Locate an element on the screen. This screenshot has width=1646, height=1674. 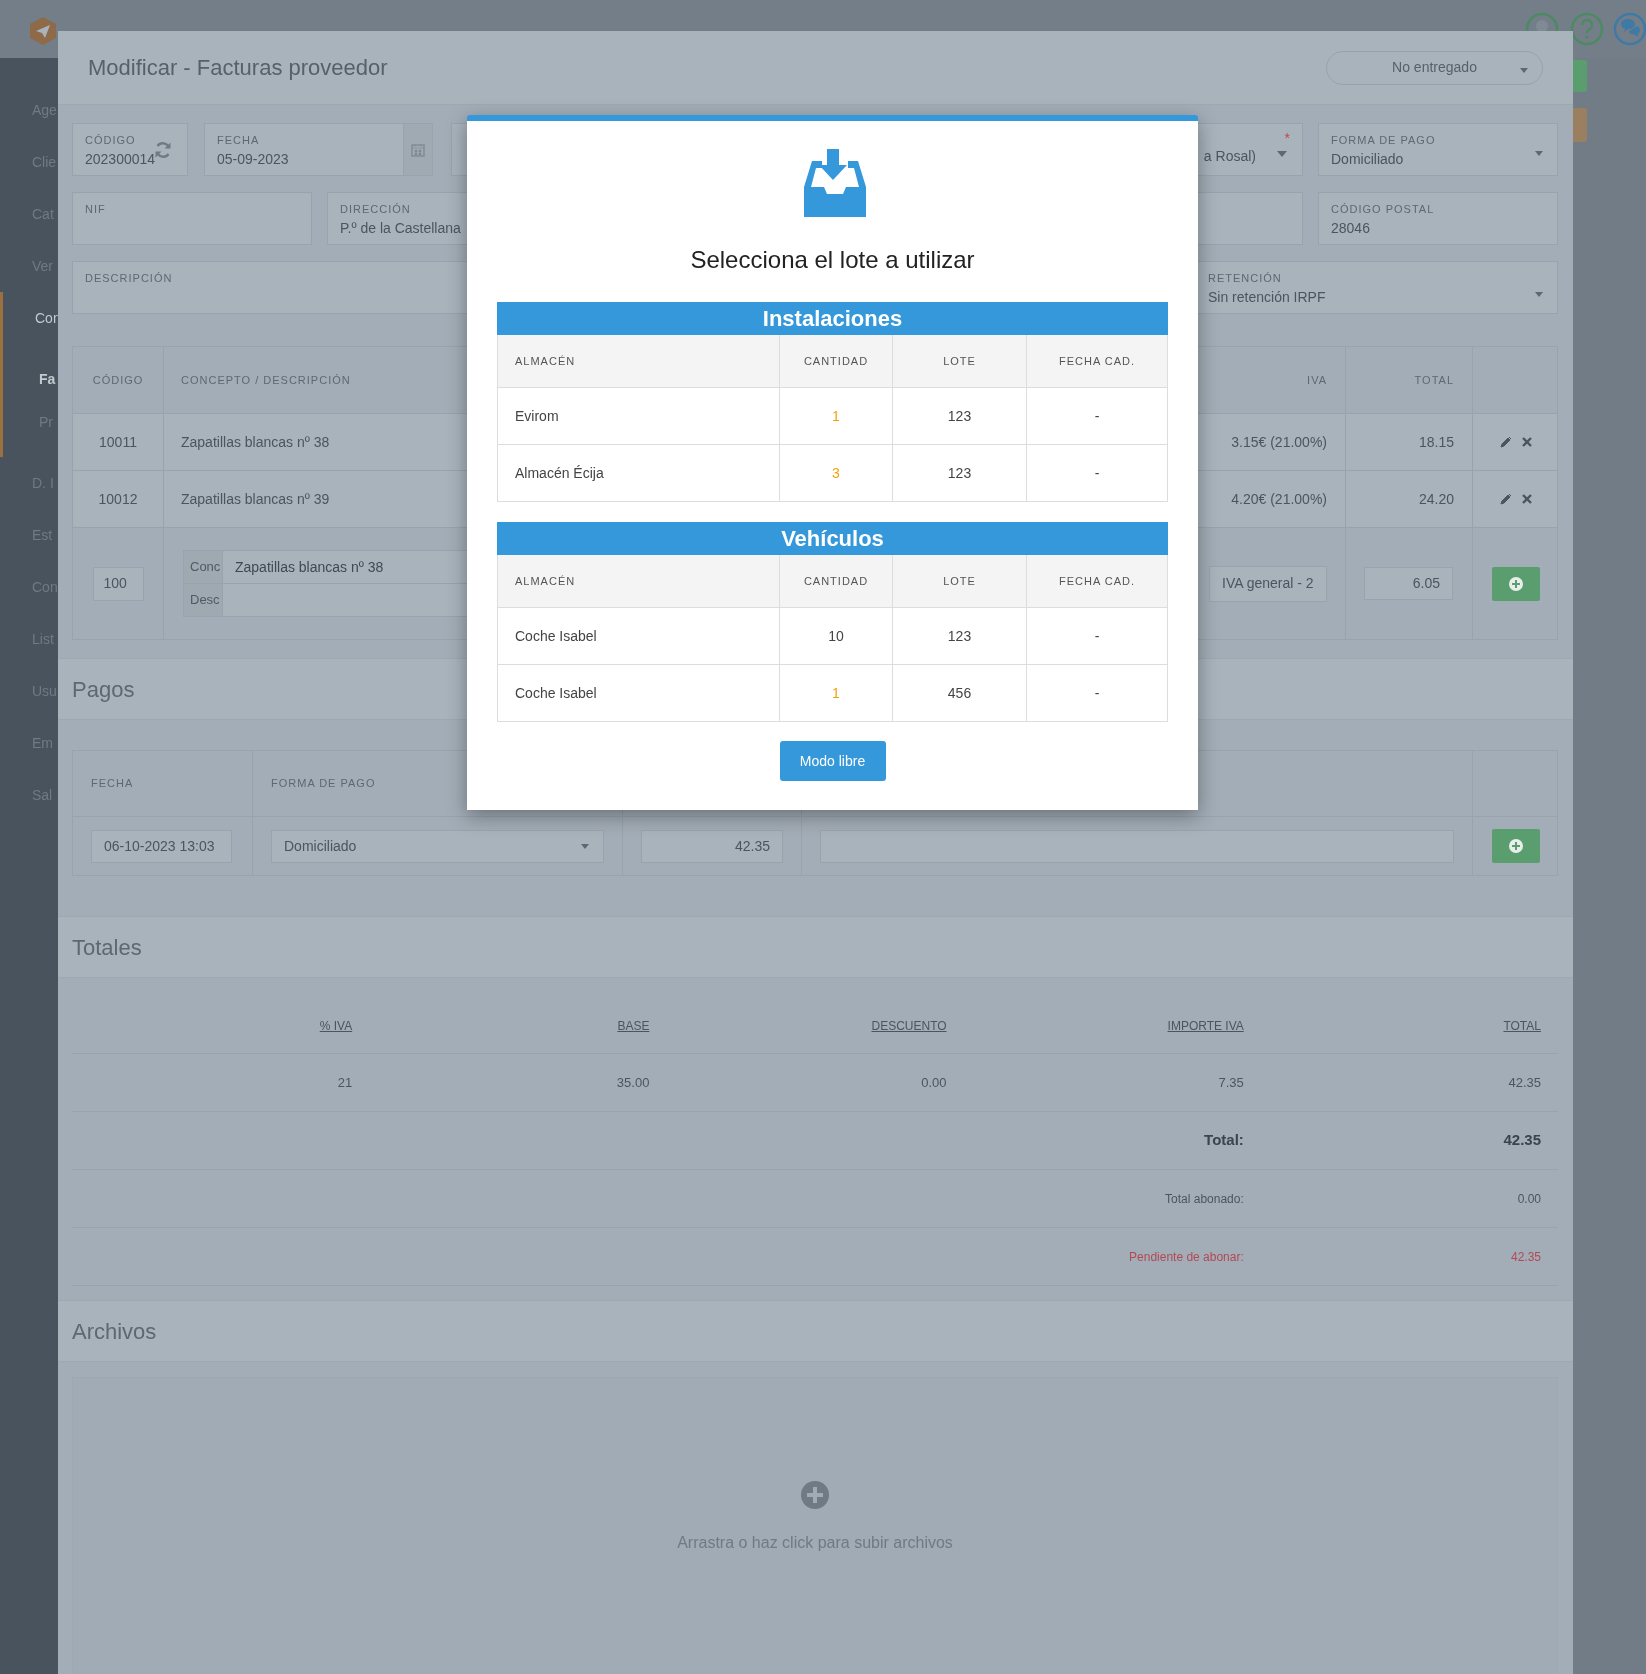
table-cell-text: 3.15€ (21.00%) is located at coordinates (1279, 442).